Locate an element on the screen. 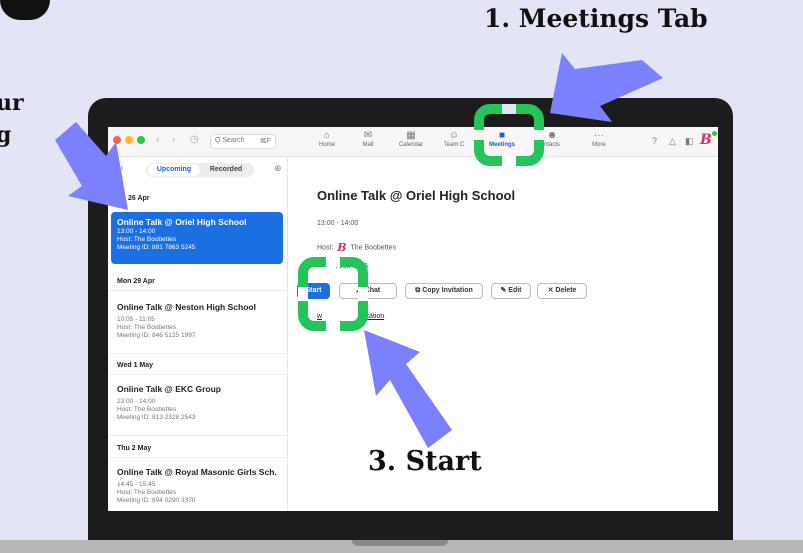 The width and height of the screenshot is (803, 553). arrow-to-start-button-icon is located at coordinates (408, 389).